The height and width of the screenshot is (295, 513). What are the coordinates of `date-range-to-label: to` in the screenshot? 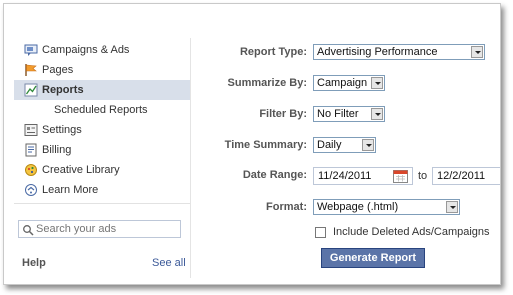 It's located at (423, 176).